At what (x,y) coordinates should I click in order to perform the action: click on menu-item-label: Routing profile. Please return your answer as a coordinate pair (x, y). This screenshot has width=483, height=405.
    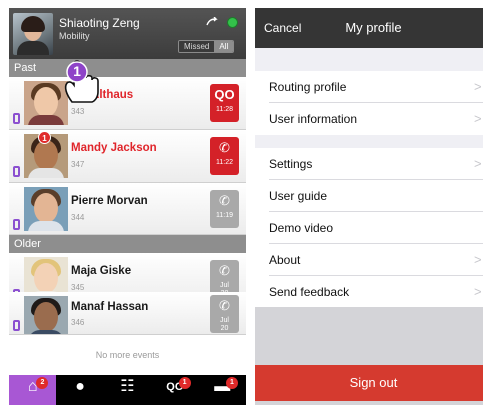
    Looking at the image, I should click on (308, 87).